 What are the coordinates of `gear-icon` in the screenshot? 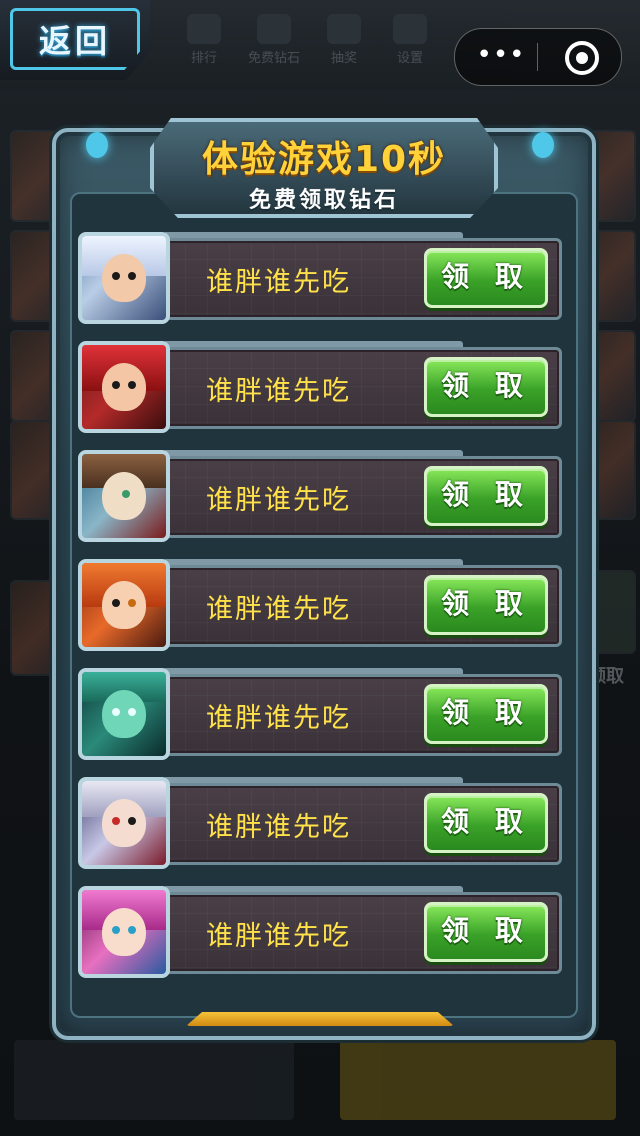 It's located at (410, 29).